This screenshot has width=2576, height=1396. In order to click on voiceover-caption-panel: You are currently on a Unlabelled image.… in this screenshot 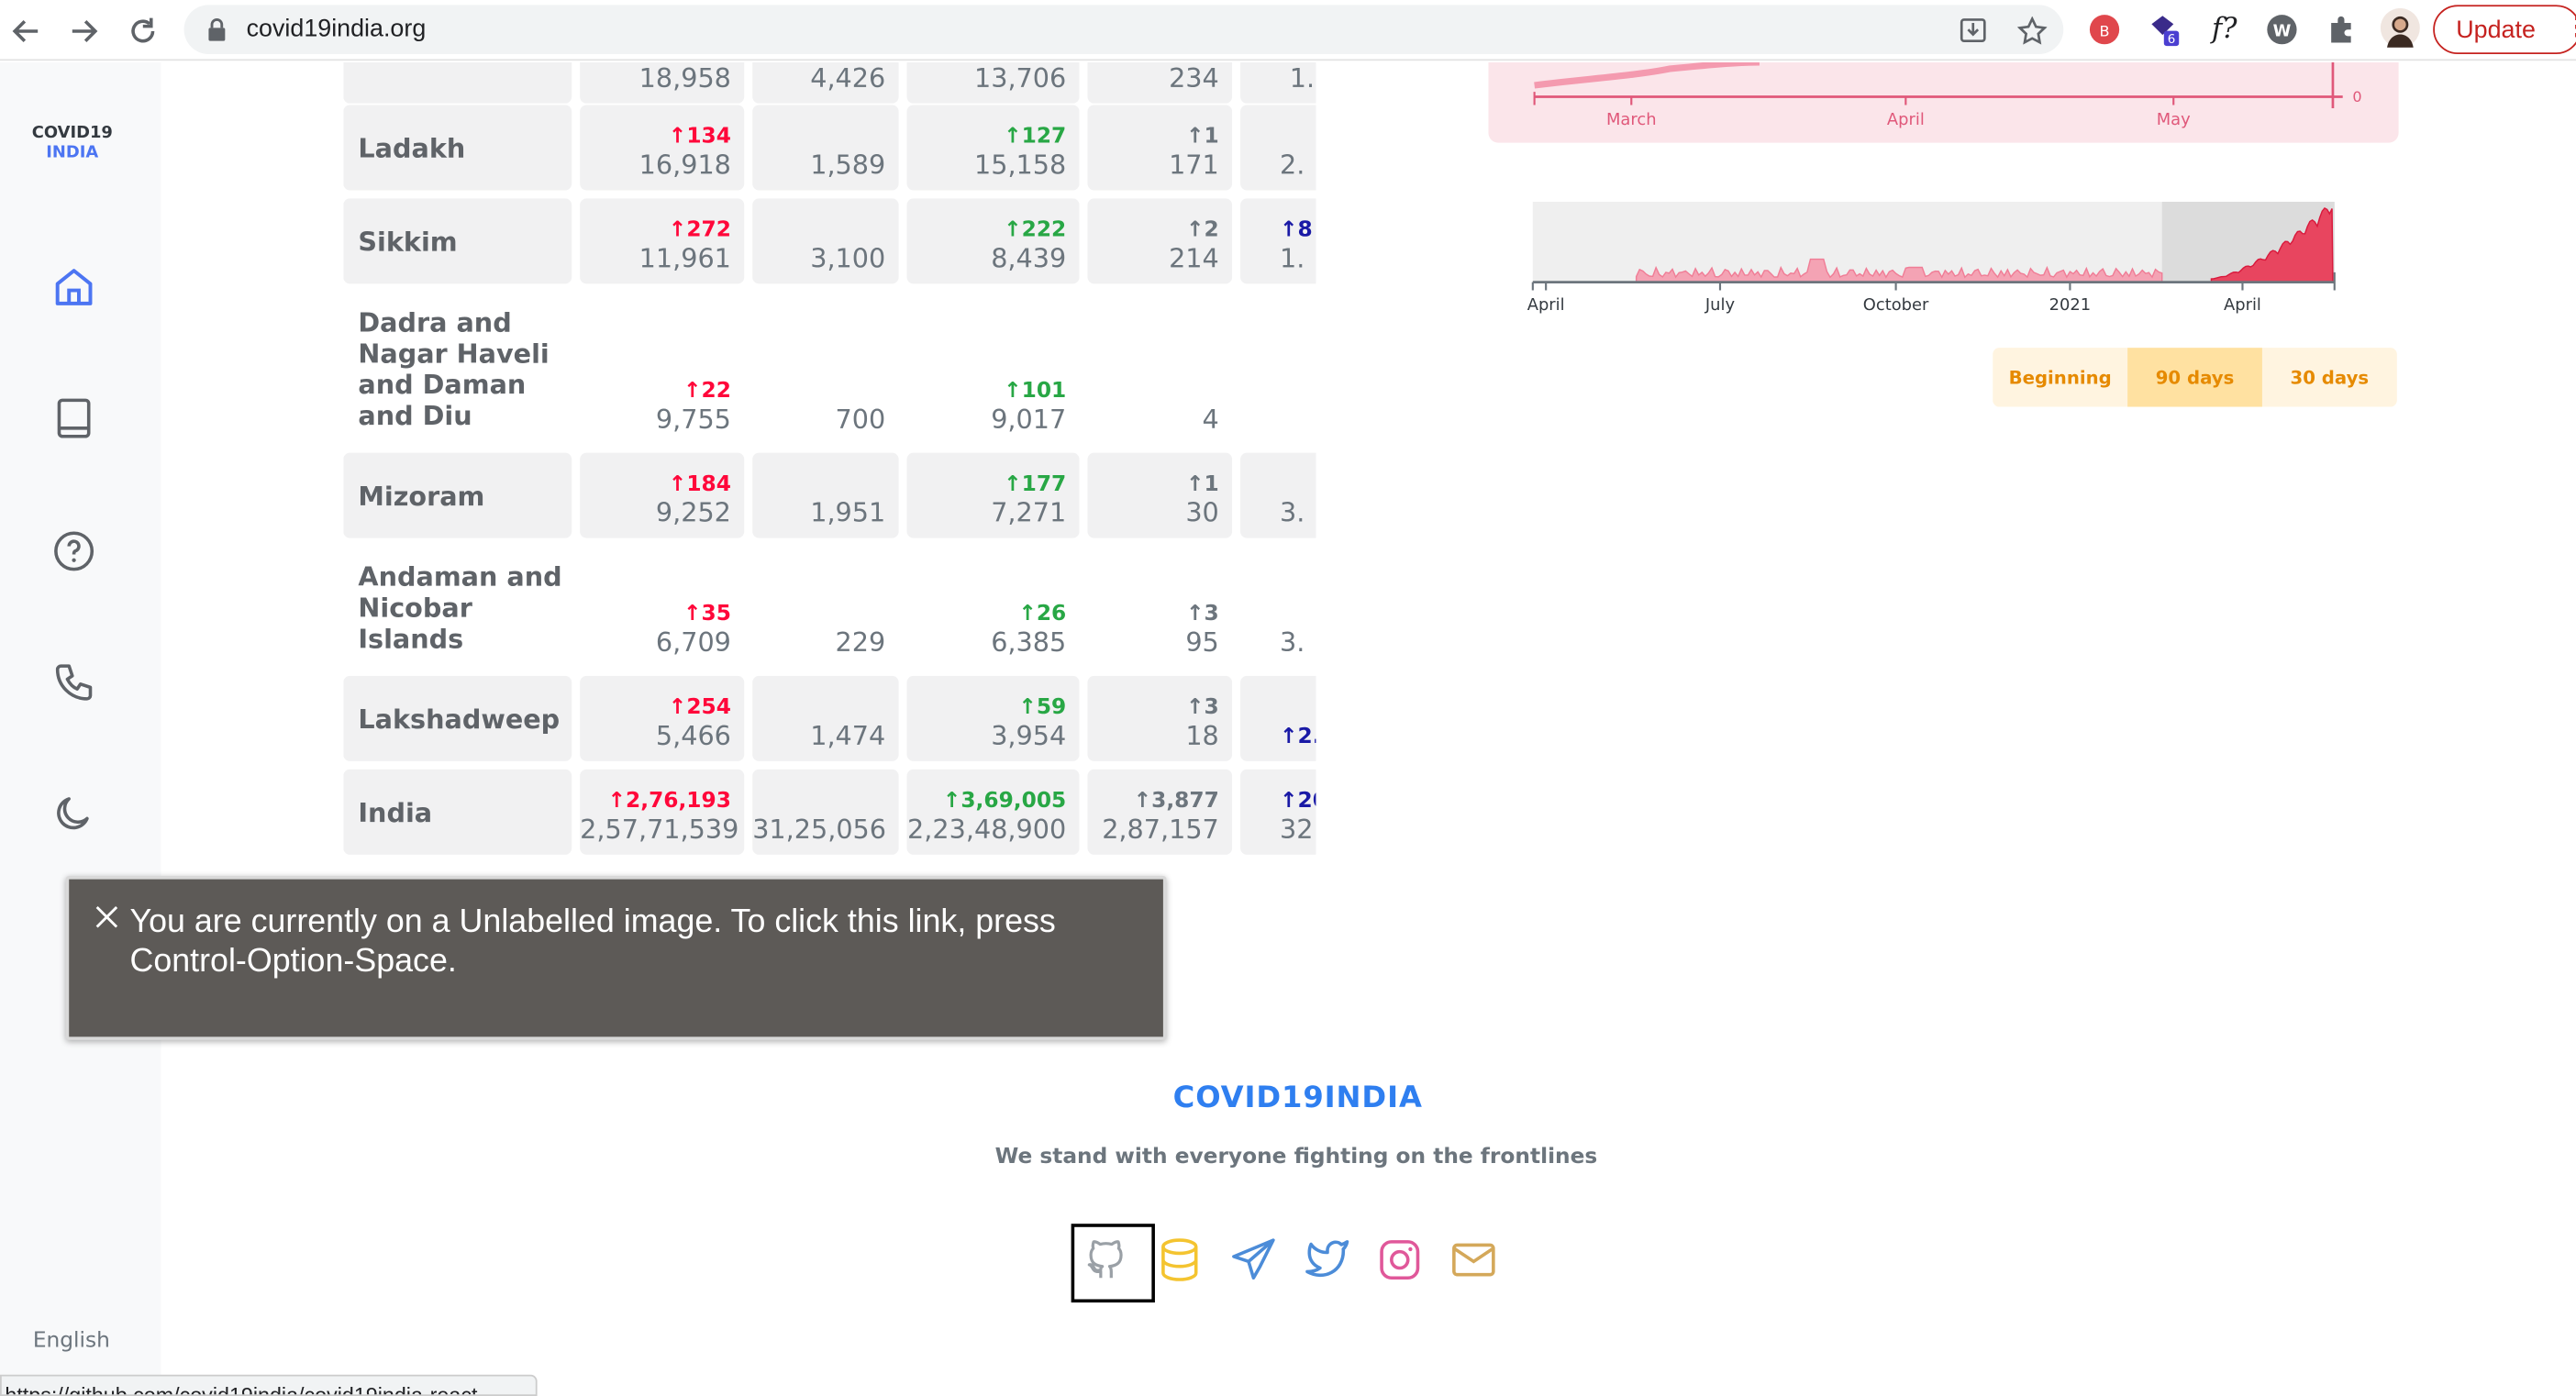, I will do `click(616, 958)`.